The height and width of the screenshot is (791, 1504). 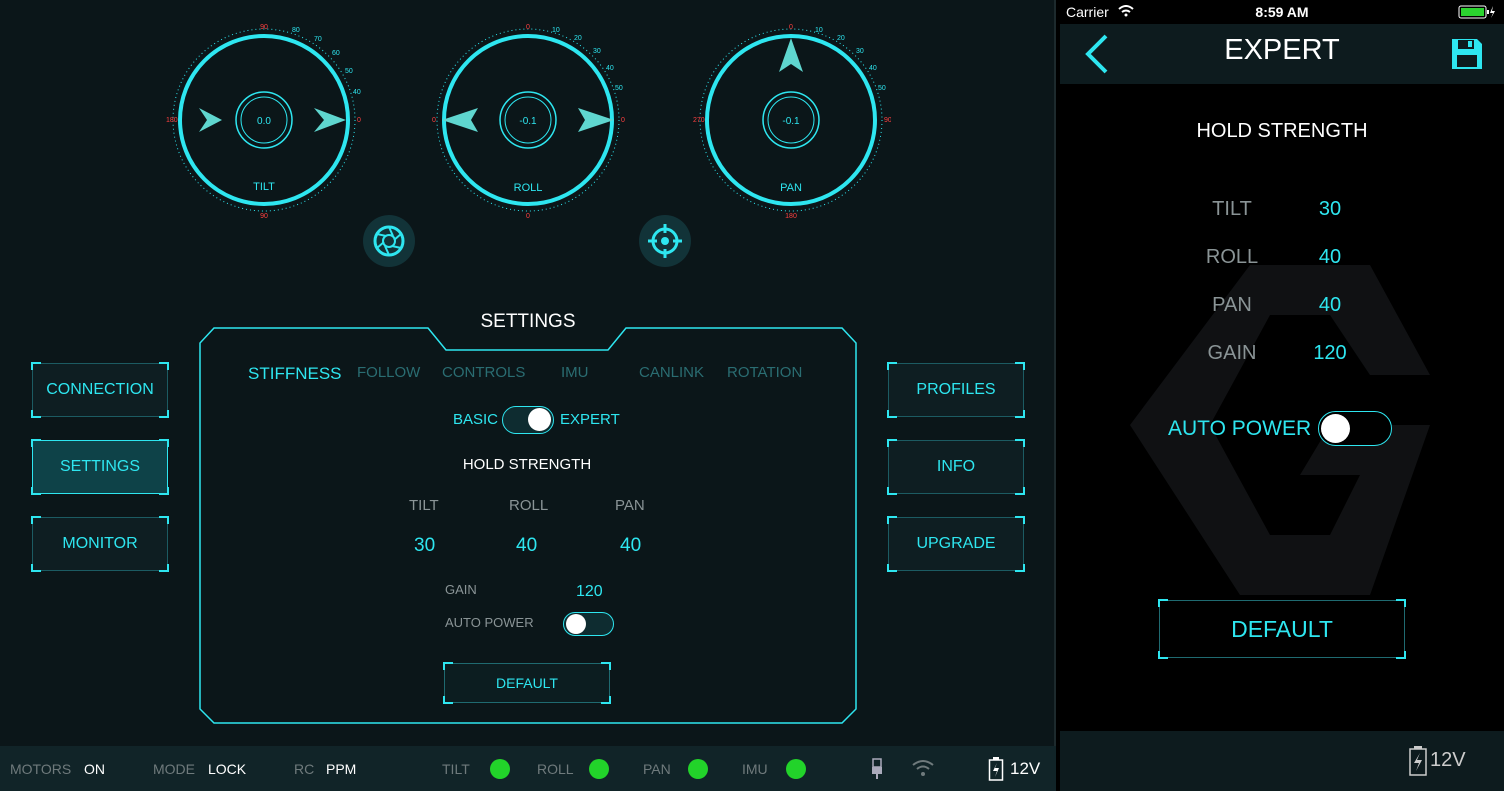 I want to click on tab-controls: CONTROLS, so click(x=483, y=372).